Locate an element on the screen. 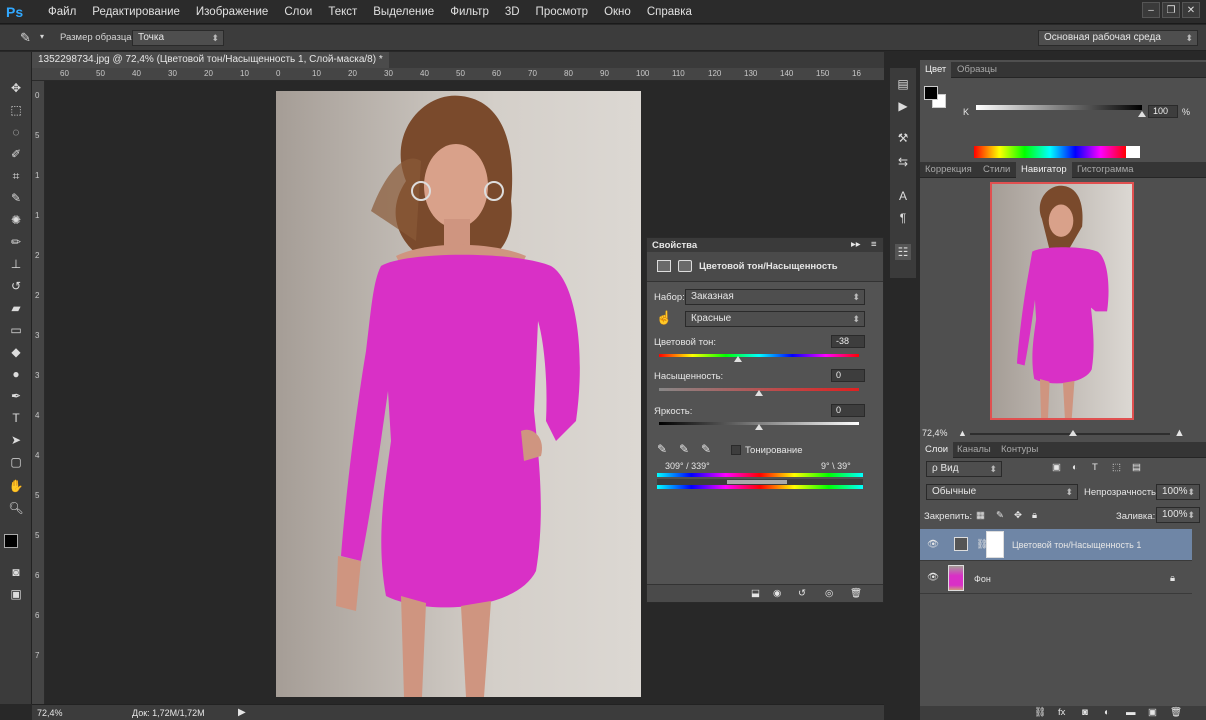 The image size is (1206, 720). lock-position-icon: ✥ is located at coordinates (1018, 515).